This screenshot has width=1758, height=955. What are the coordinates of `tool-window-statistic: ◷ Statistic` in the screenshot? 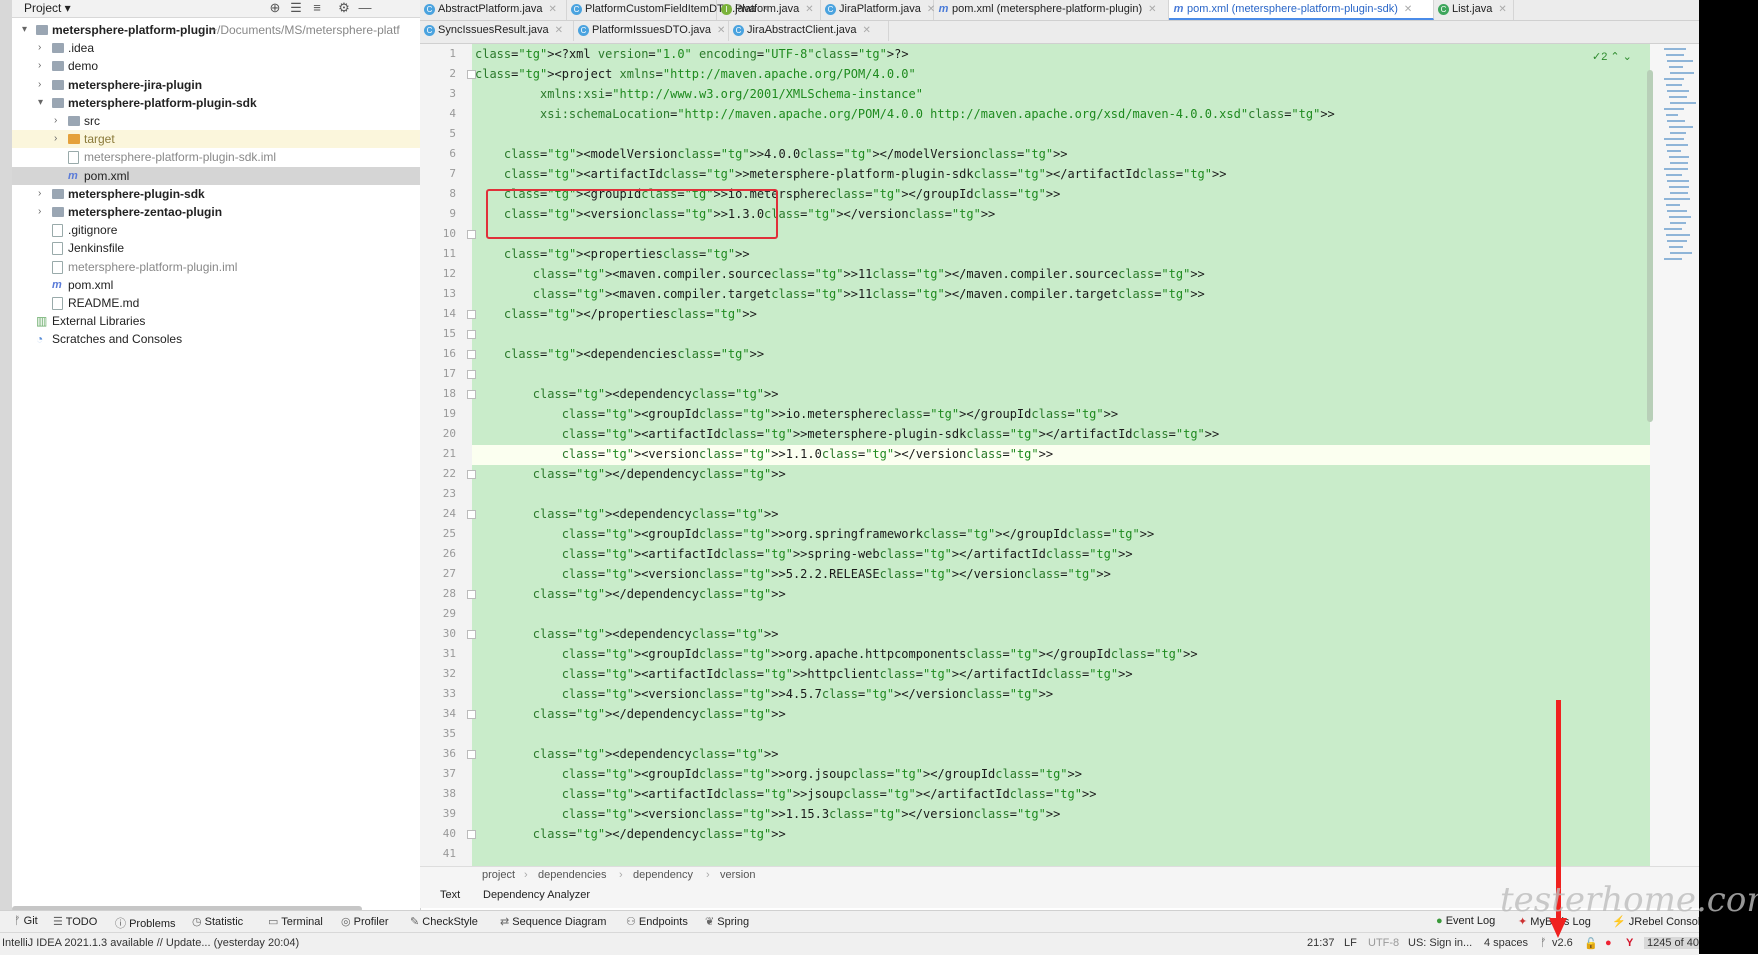 It's located at (217, 921).